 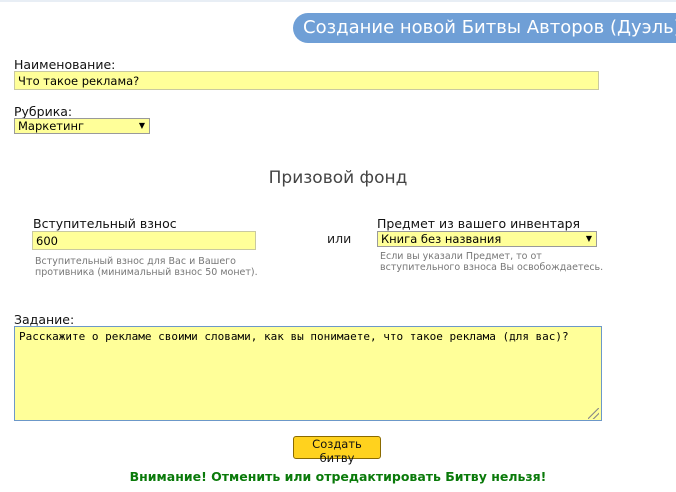 I want to click on fee-label: Вступительный взнос, so click(x=105, y=223).